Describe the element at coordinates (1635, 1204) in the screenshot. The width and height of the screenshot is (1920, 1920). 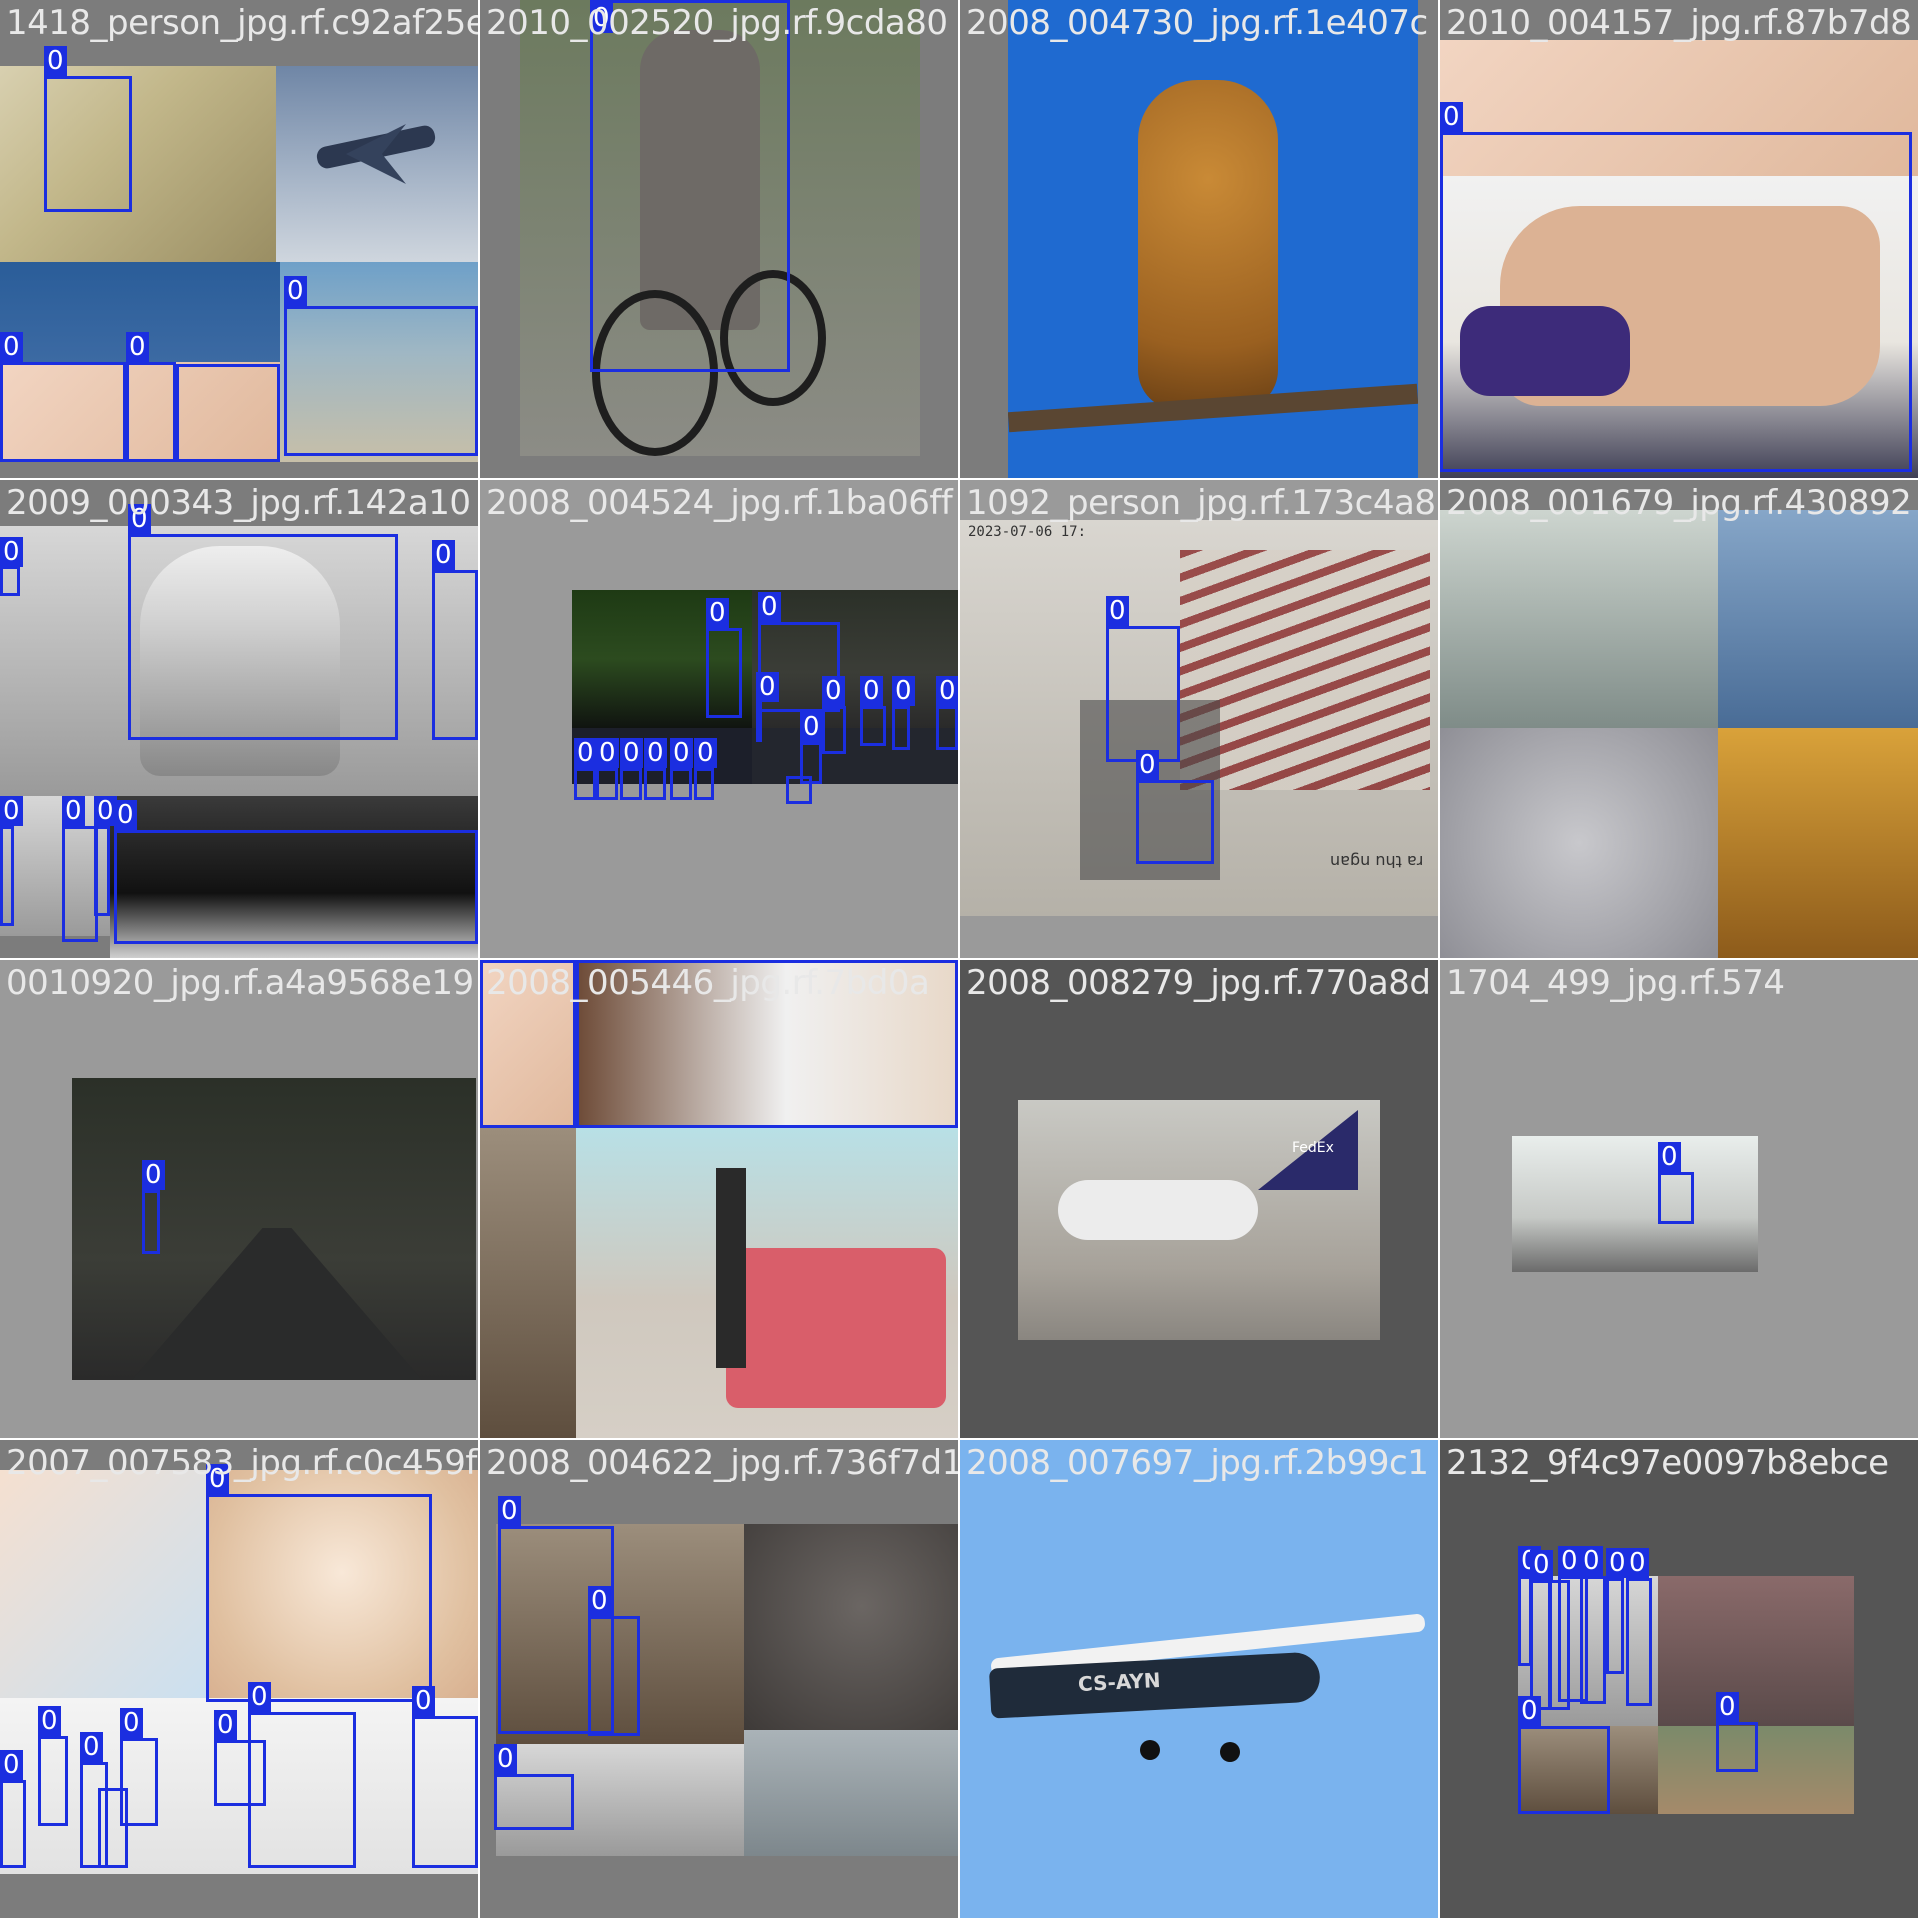
I see `tile-12-hallway-photo` at that location.